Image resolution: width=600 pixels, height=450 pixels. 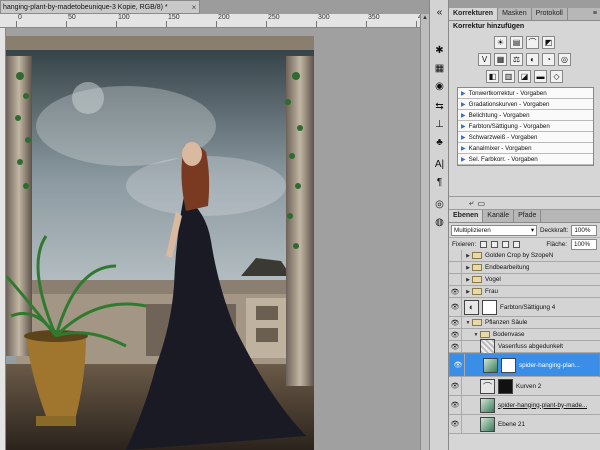 I want to click on preset-item: ▶ Sel. Farbkorr. - Vorgaben, so click(x=525, y=159).